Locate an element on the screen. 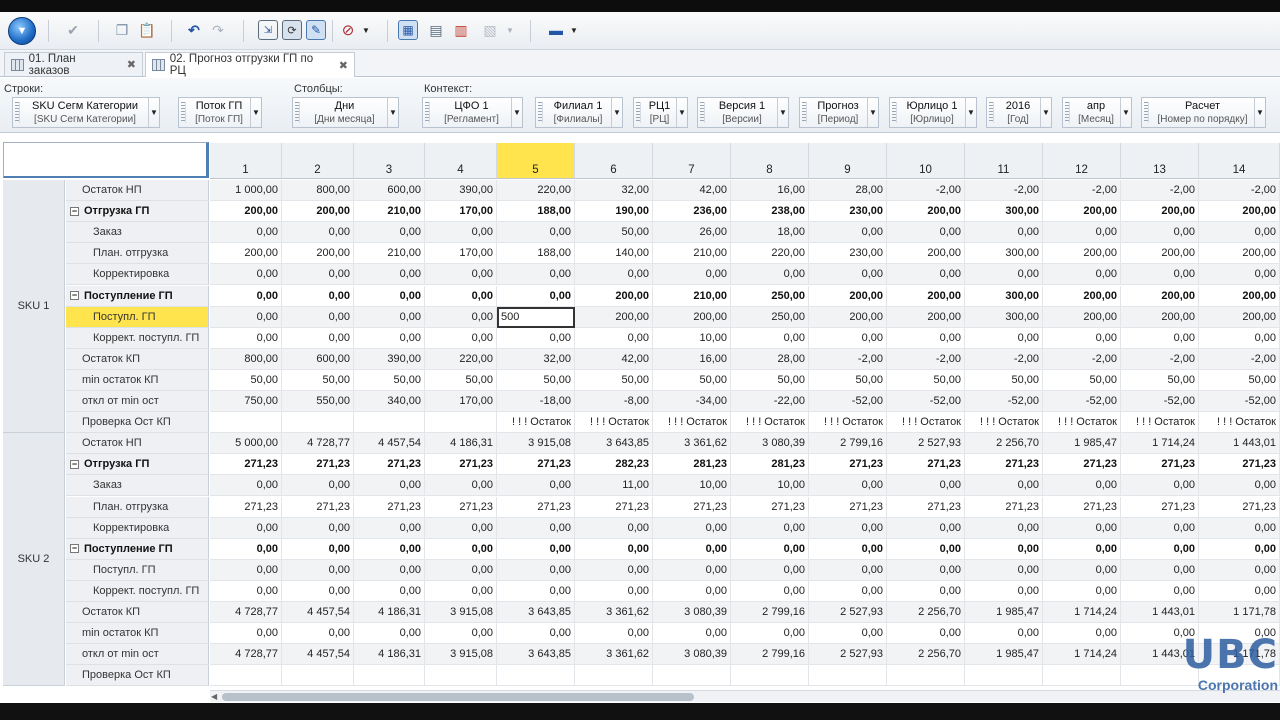  redo-icon: ↷ is located at coordinates (218, 30).